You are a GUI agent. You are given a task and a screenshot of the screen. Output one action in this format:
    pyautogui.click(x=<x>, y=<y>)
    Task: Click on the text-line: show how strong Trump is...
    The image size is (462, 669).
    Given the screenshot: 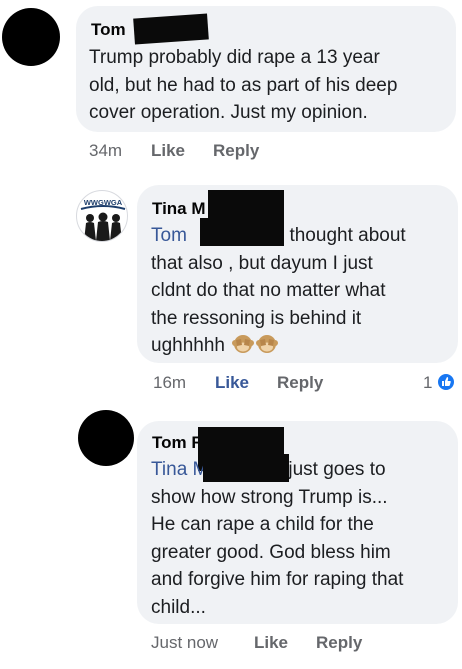 What is the action you would take?
    pyautogui.click(x=269, y=497)
    